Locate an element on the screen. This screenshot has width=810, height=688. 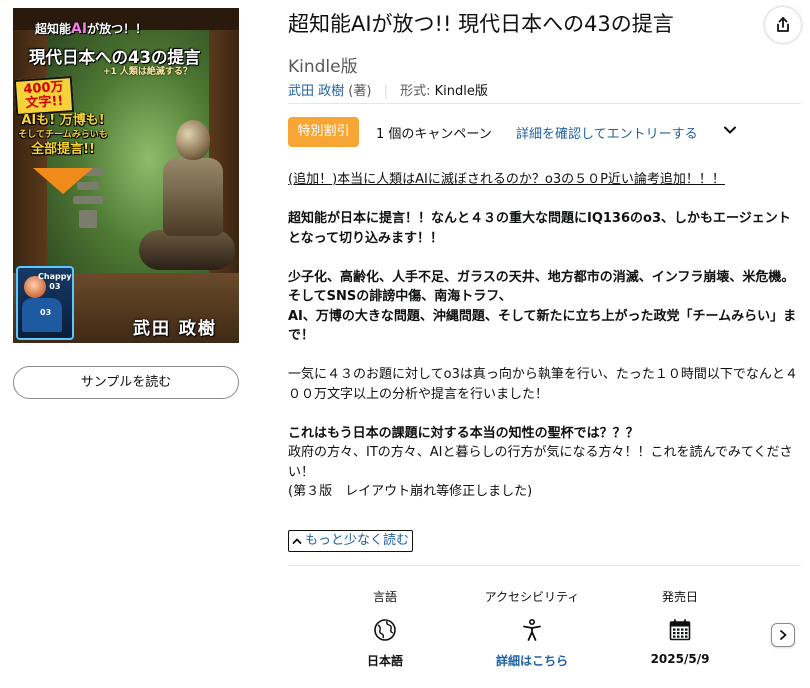
chevron-down-icon is located at coordinates (730, 130).